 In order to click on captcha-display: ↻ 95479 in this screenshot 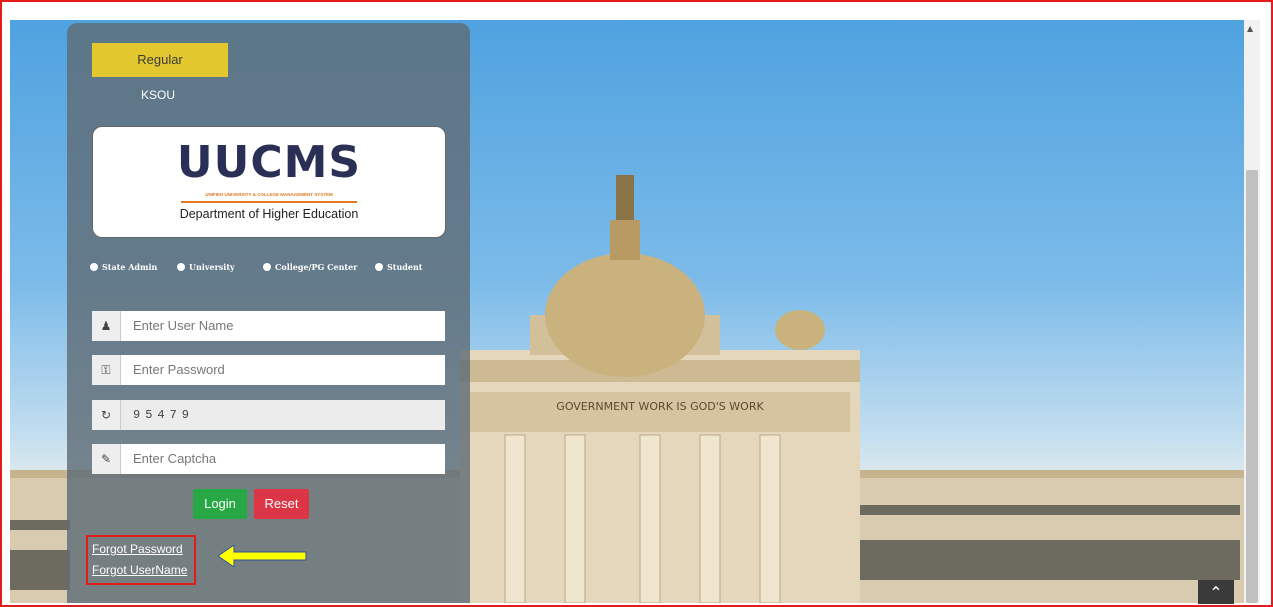, I will do `click(268, 415)`.